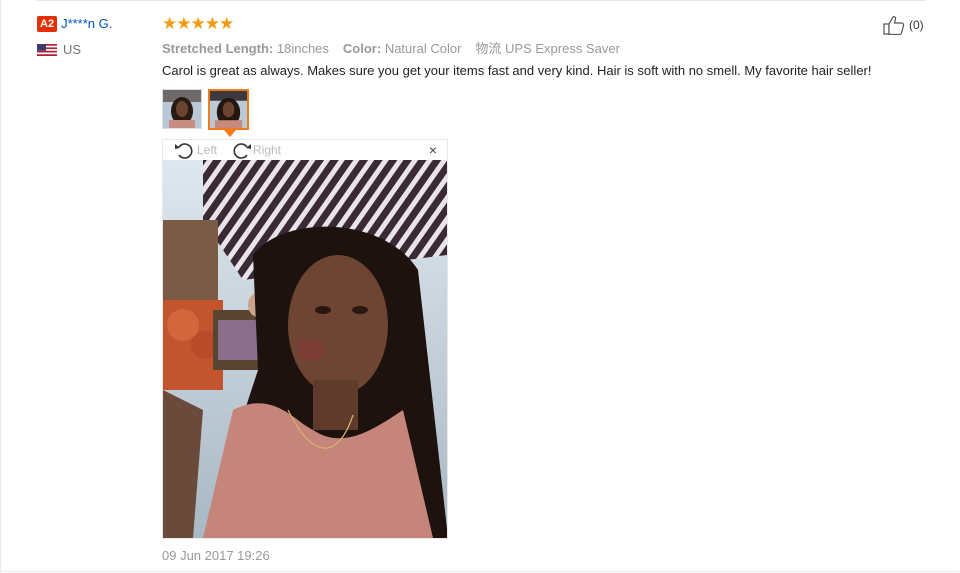 Image resolution: width=960 pixels, height=573 pixels. Describe the element at coordinates (267, 150) in the screenshot. I see `rotate-right-label: Right` at that location.